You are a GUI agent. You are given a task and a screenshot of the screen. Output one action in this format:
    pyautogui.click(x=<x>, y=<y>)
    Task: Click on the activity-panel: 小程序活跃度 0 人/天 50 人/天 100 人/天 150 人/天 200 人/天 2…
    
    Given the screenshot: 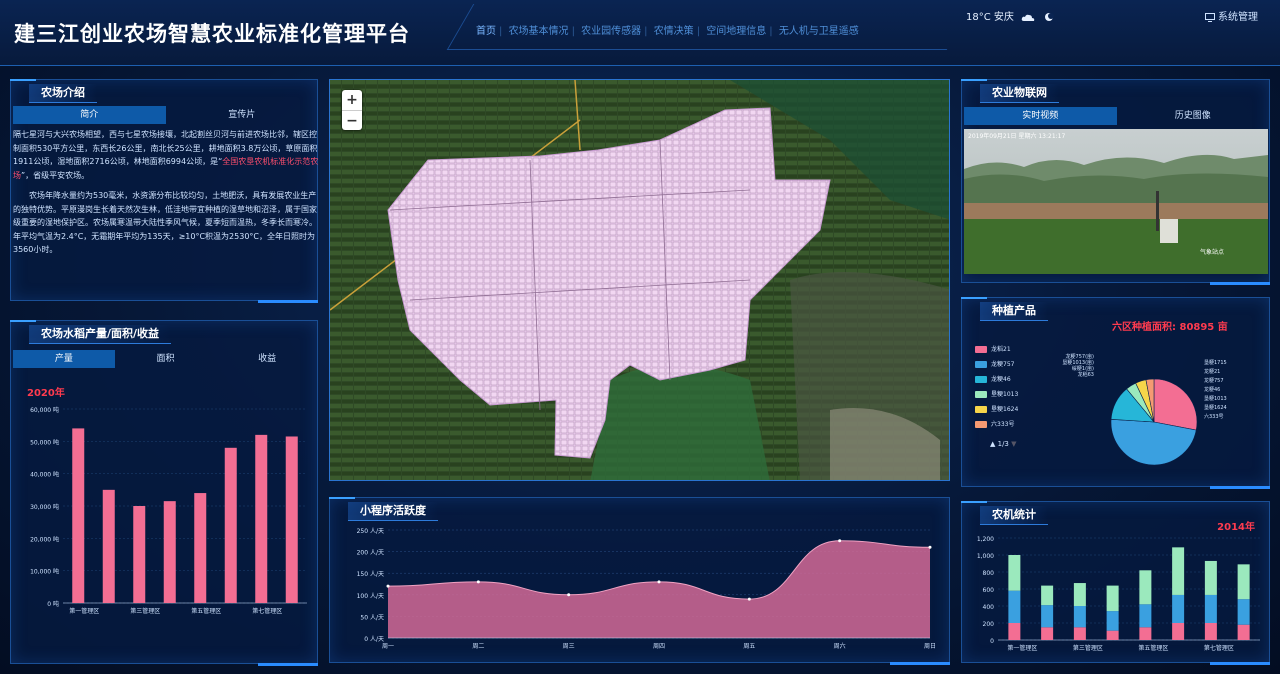 What is the action you would take?
    pyautogui.click(x=639, y=581)
    